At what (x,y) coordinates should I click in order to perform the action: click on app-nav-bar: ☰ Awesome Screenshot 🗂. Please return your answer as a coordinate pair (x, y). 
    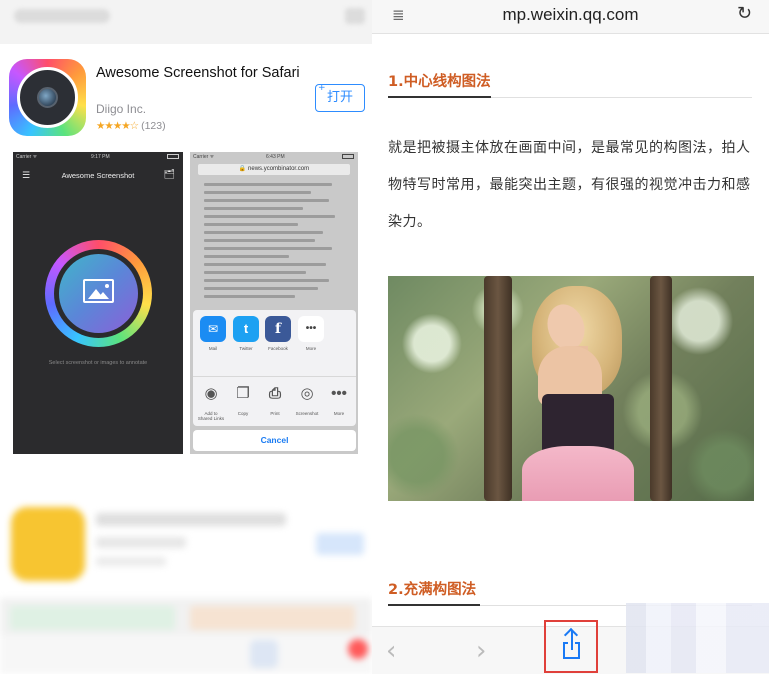
    Looking at the image, I should click on (98, 175).